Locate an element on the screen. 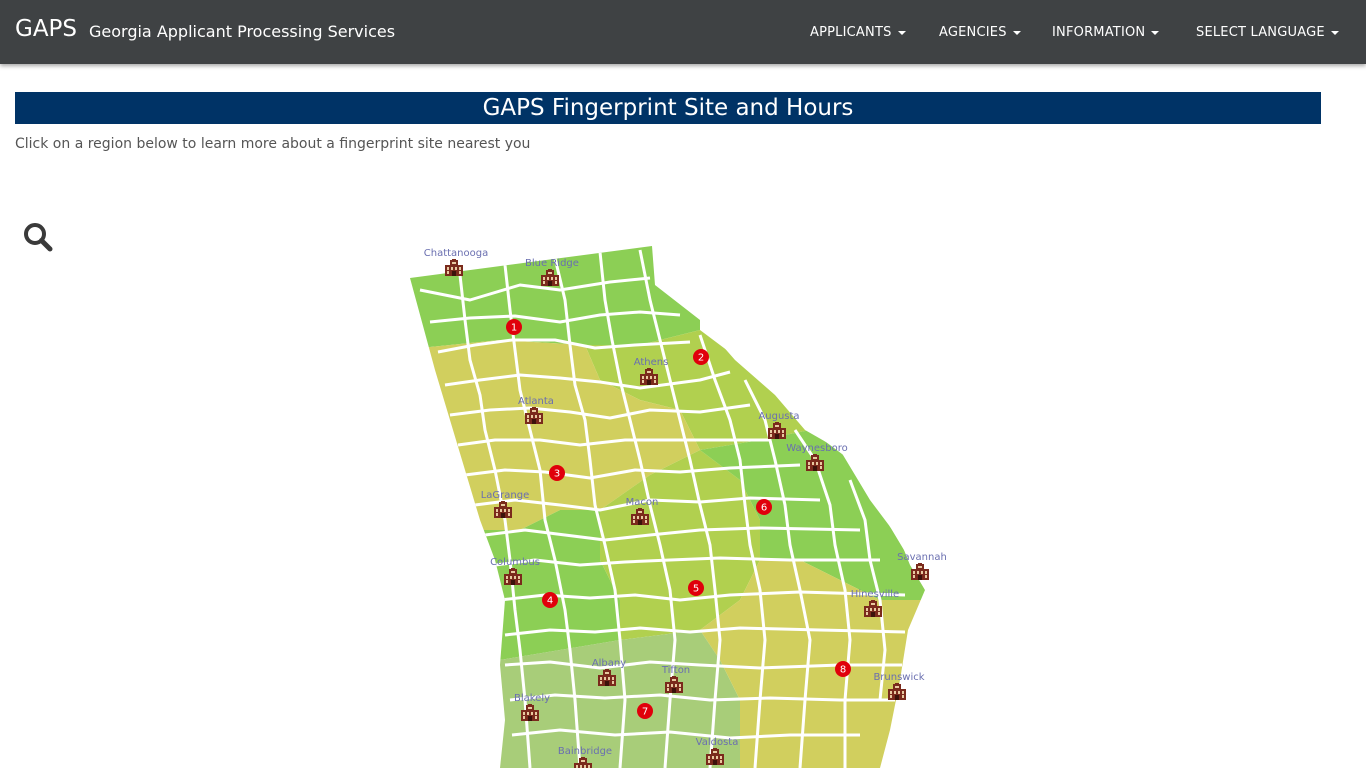  site-label: Hinesville is located at coordinates (875, 594).